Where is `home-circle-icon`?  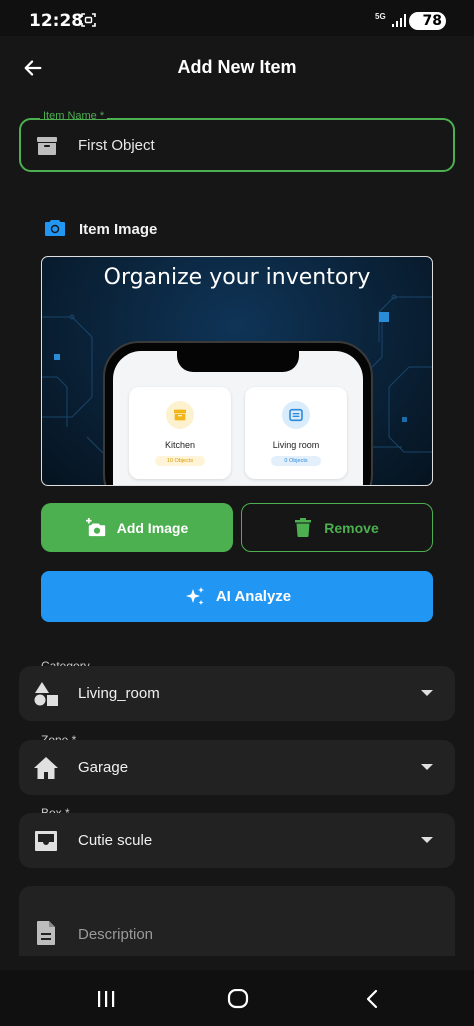 home-circle-icon is located at coordinates (238, 999).